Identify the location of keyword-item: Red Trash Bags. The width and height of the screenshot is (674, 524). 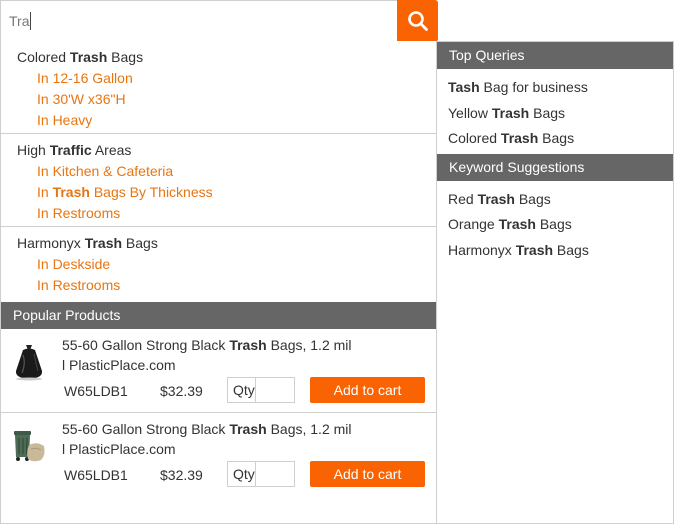
(555, 200).